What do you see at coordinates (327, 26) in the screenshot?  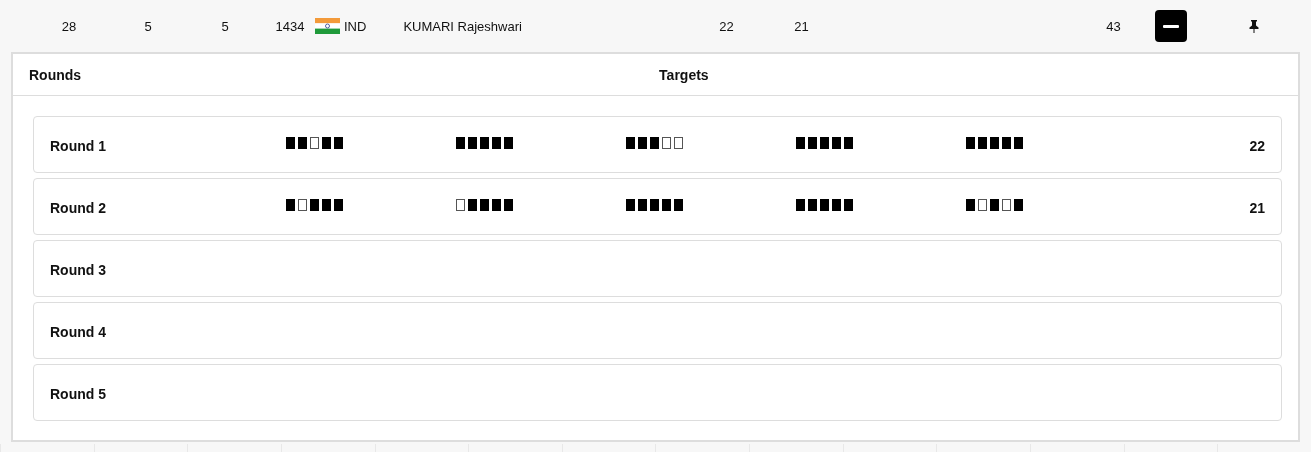 I see `flag-icon` at bounding box center [327, 26].